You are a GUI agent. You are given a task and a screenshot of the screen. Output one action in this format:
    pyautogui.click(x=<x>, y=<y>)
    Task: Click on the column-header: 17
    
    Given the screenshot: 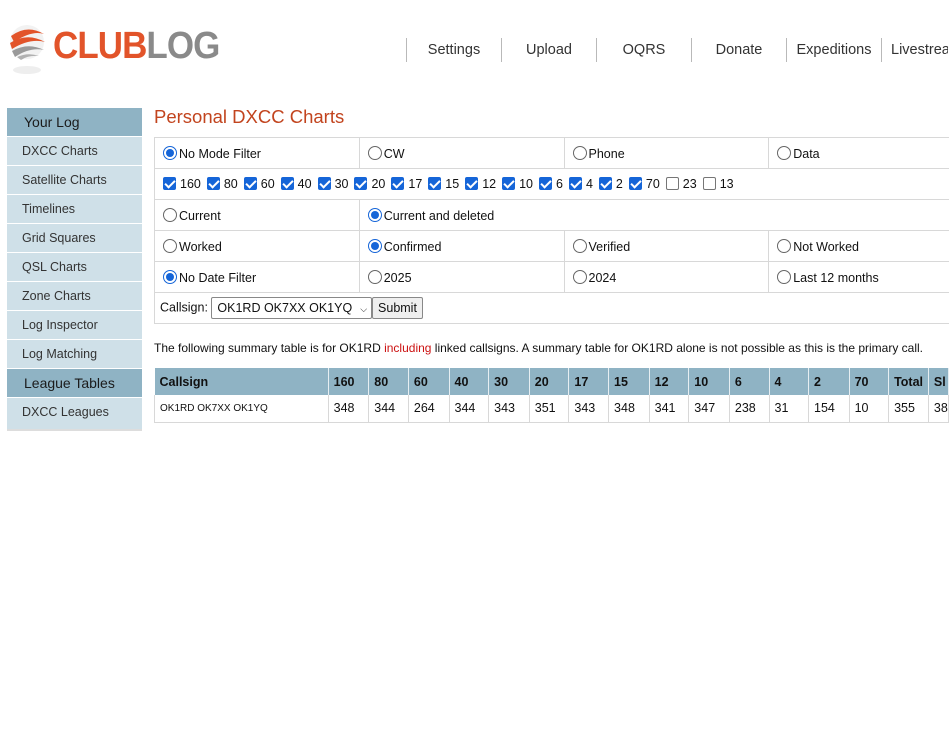 What is the action you would take?
    pyautogui.click(x=589, y=381)
    